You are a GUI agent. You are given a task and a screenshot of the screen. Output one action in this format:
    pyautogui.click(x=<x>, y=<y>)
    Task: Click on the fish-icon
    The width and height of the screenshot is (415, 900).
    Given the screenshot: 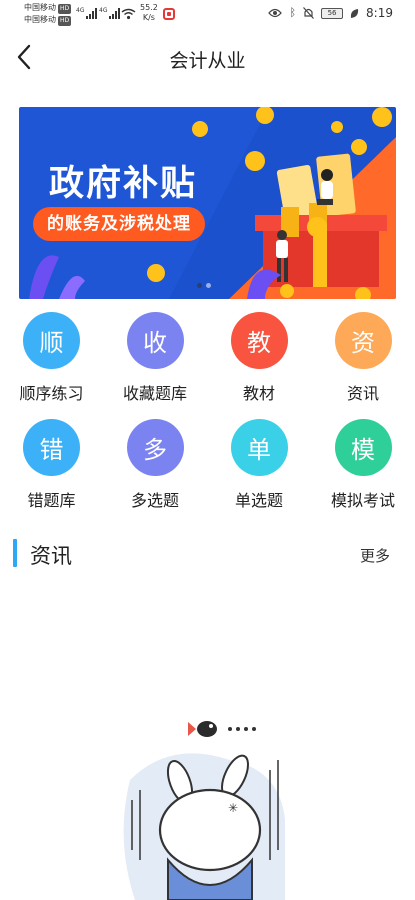 What is the action you would take?
    pyautogui.click(x=222, y=729)
    